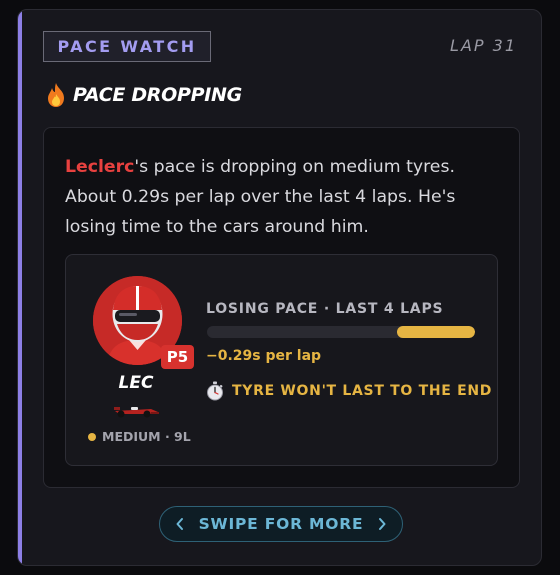 This screenshot has height=575, width=560. What do you see at coordinates (177, 357) in the screenshot?
I see `position-badge: P5` at bounding box center [177, 357].